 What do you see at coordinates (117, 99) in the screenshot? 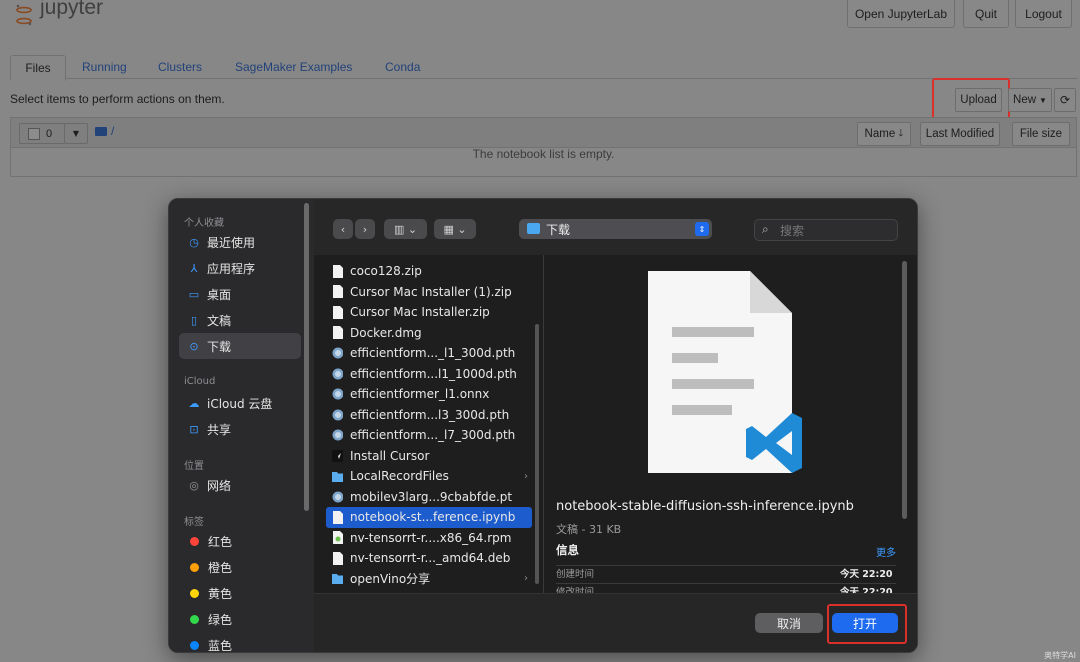
I see `select-items-hint: Select items to perform actions on them.` at bounding box center [117, 99].